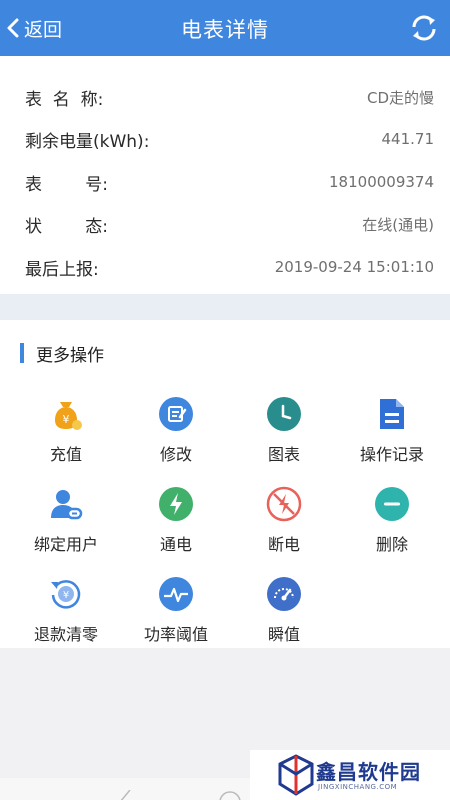 Image resolution: width=450 pixels, height=800 pixels. What do you see at coordinates (392, 526) in the screenshot?
I see `op-delete-button: 删除` at bounding box center [392, 526].